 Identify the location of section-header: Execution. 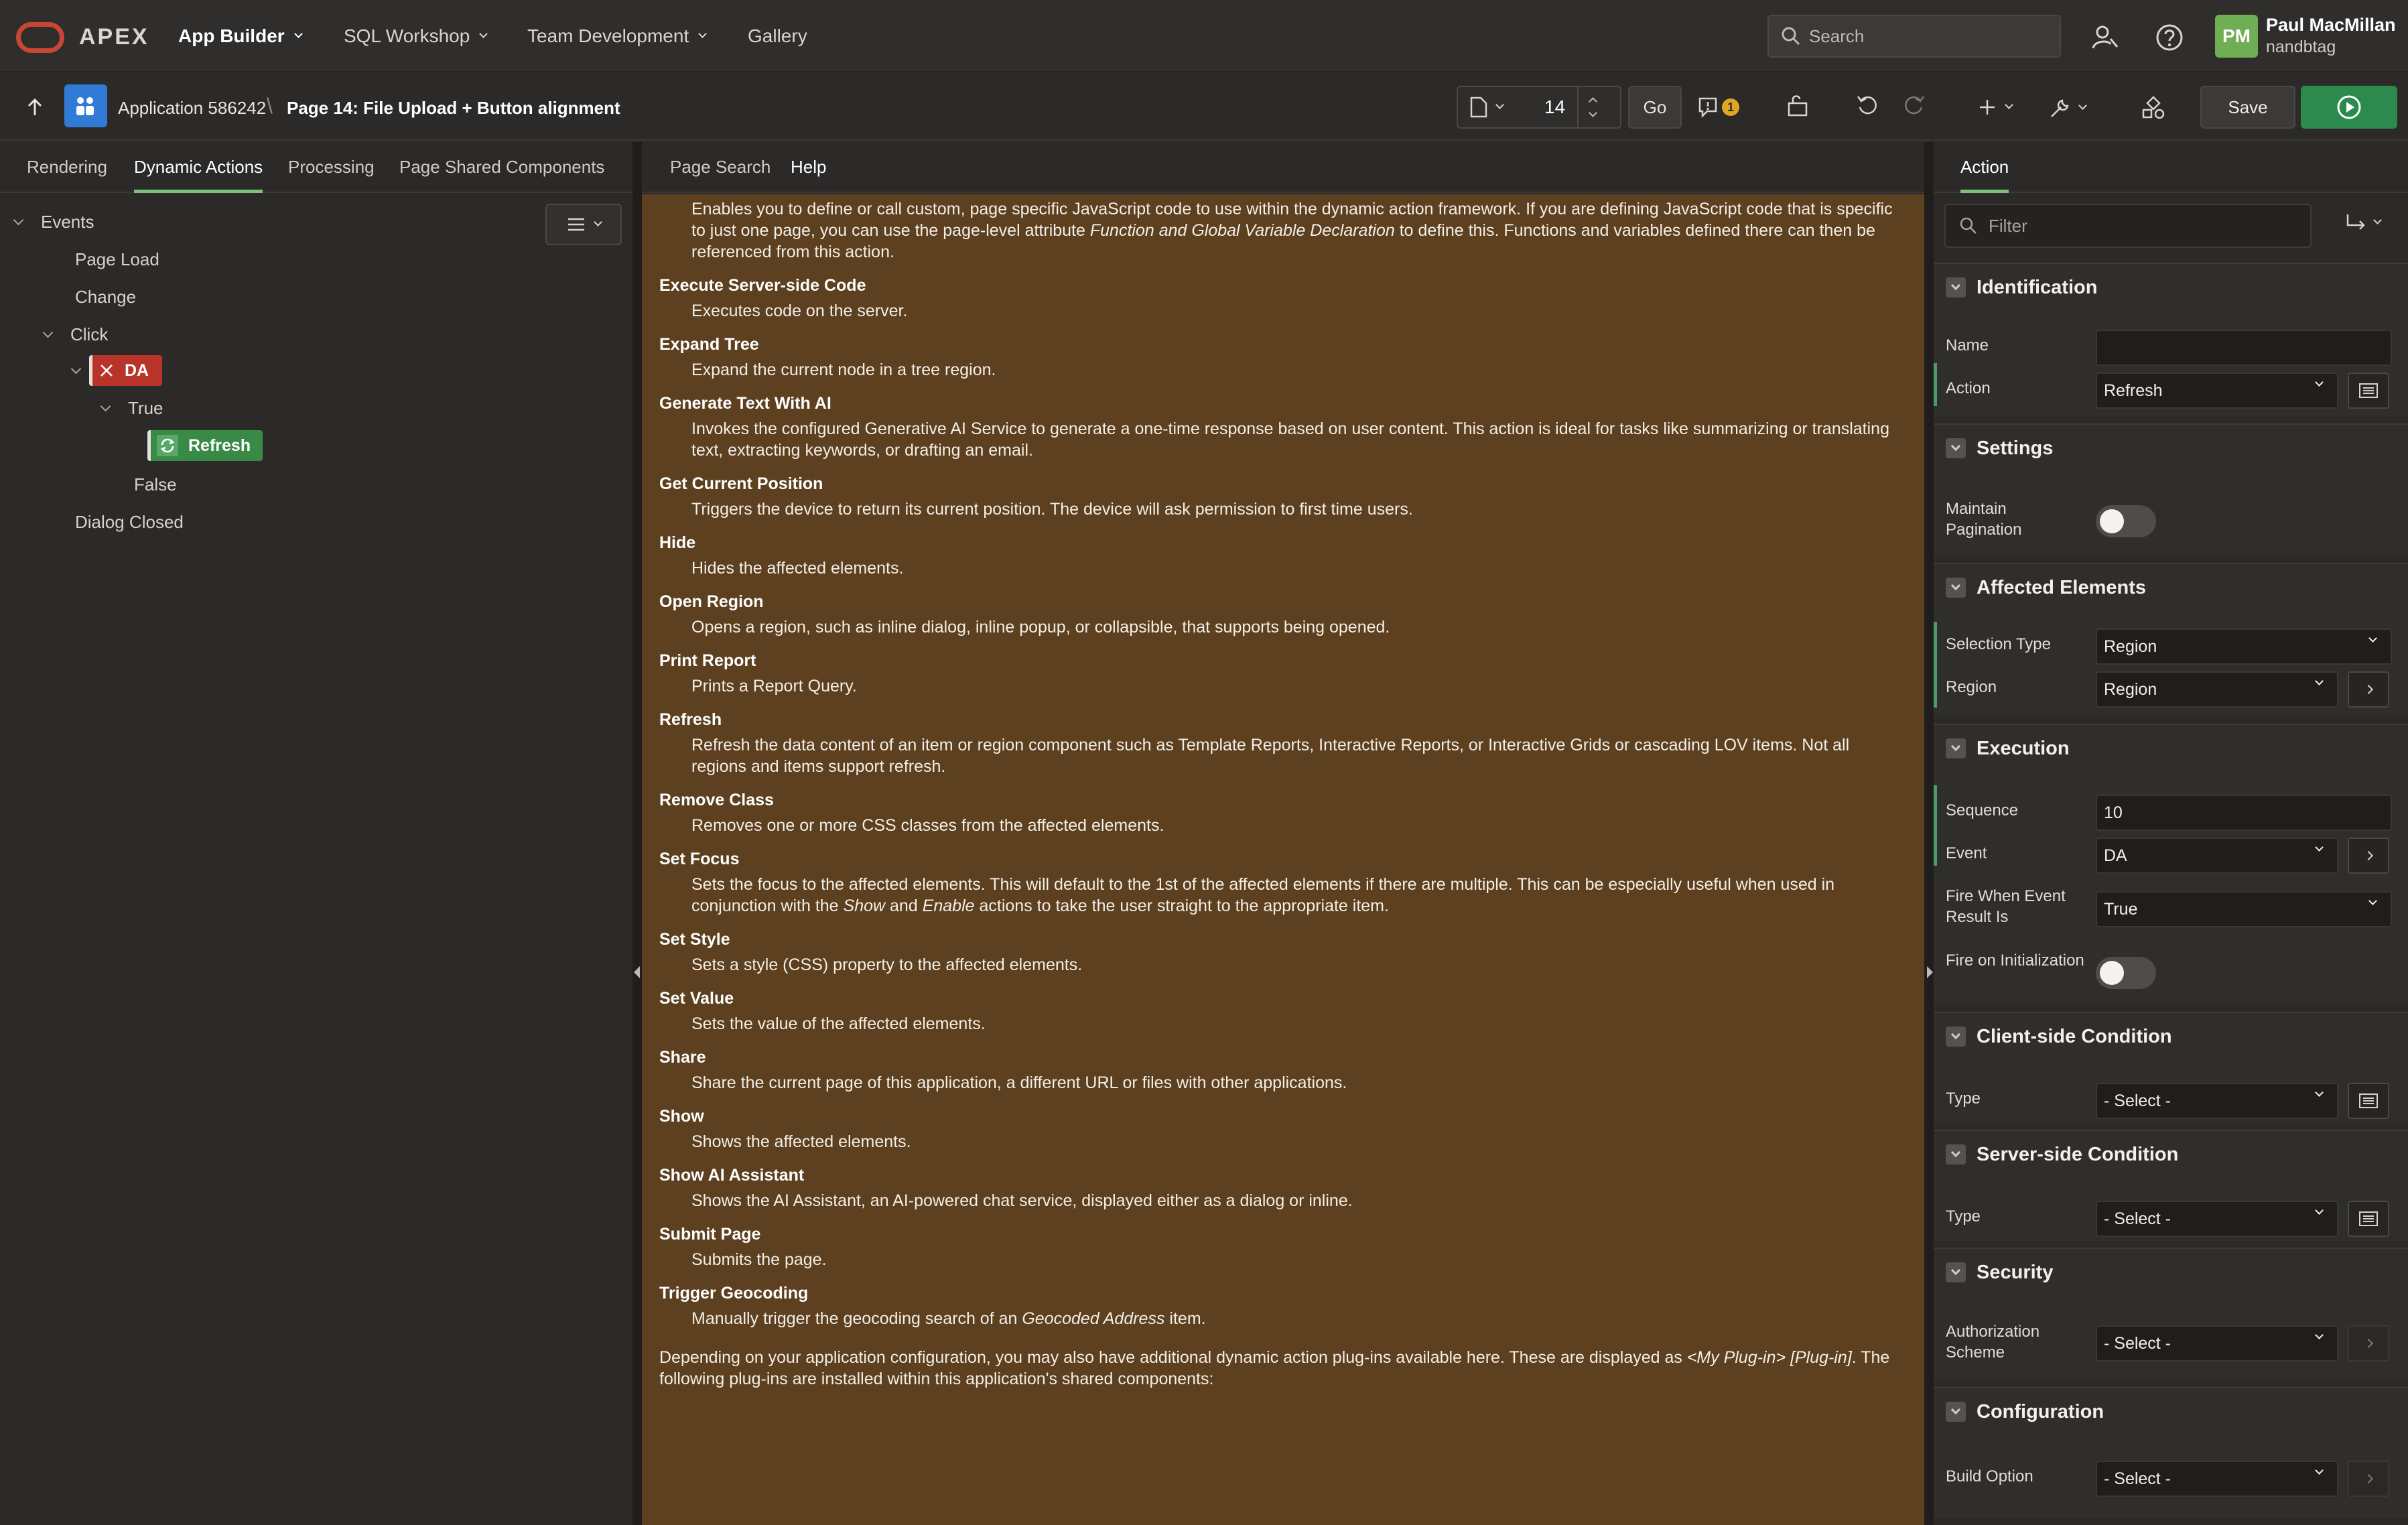
(2171, 748).